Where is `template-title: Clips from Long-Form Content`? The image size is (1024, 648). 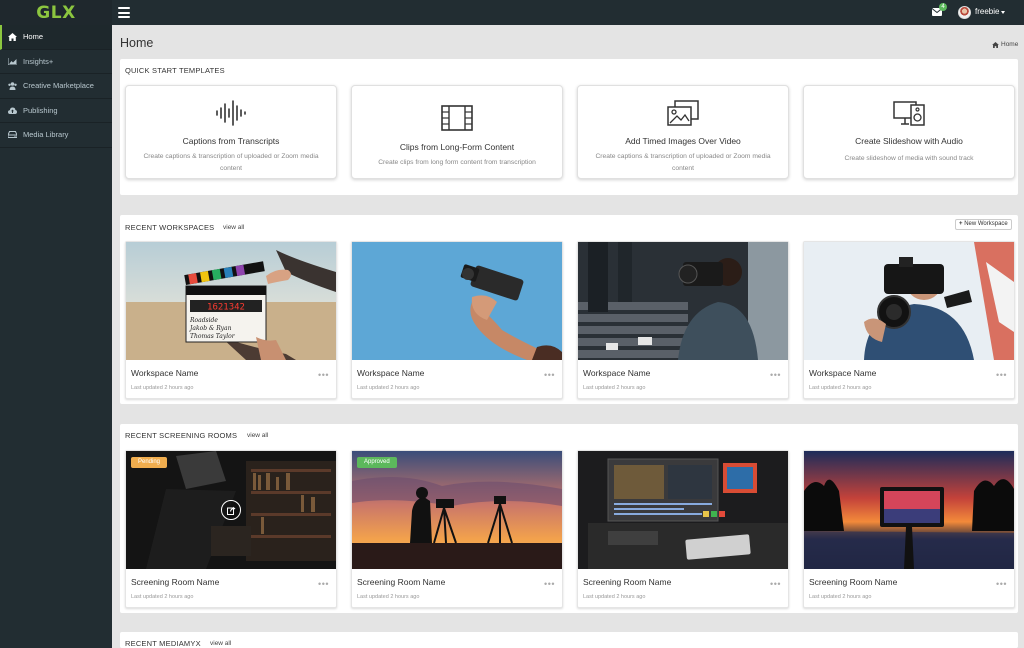
template-title: Clips from Long-Form Content is located at coordinates (457, 147).